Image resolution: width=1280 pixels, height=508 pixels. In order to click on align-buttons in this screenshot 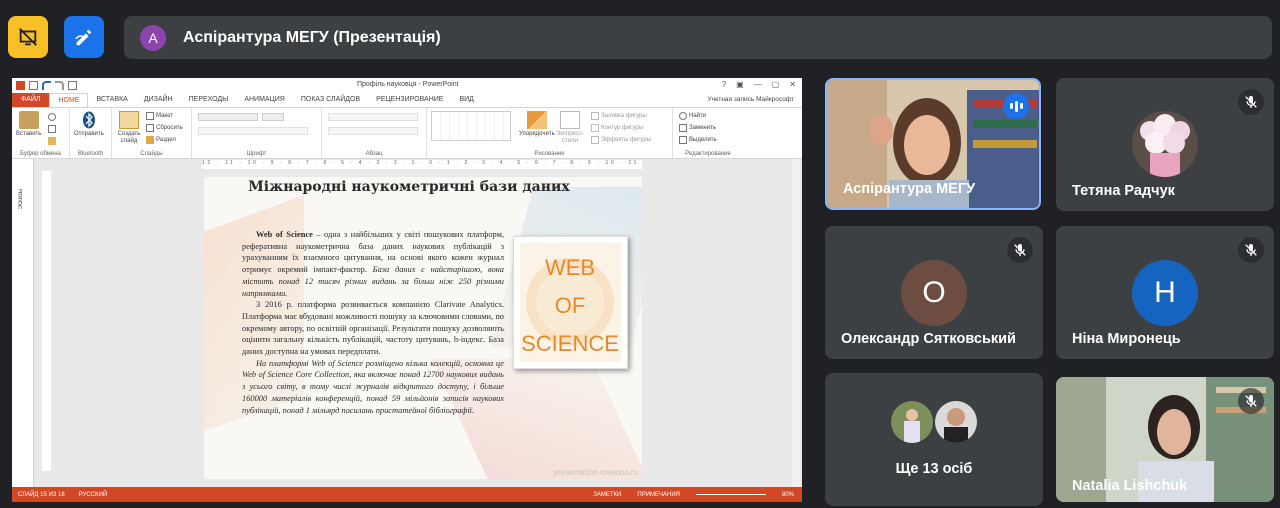, I will do `click(373, 131)`.